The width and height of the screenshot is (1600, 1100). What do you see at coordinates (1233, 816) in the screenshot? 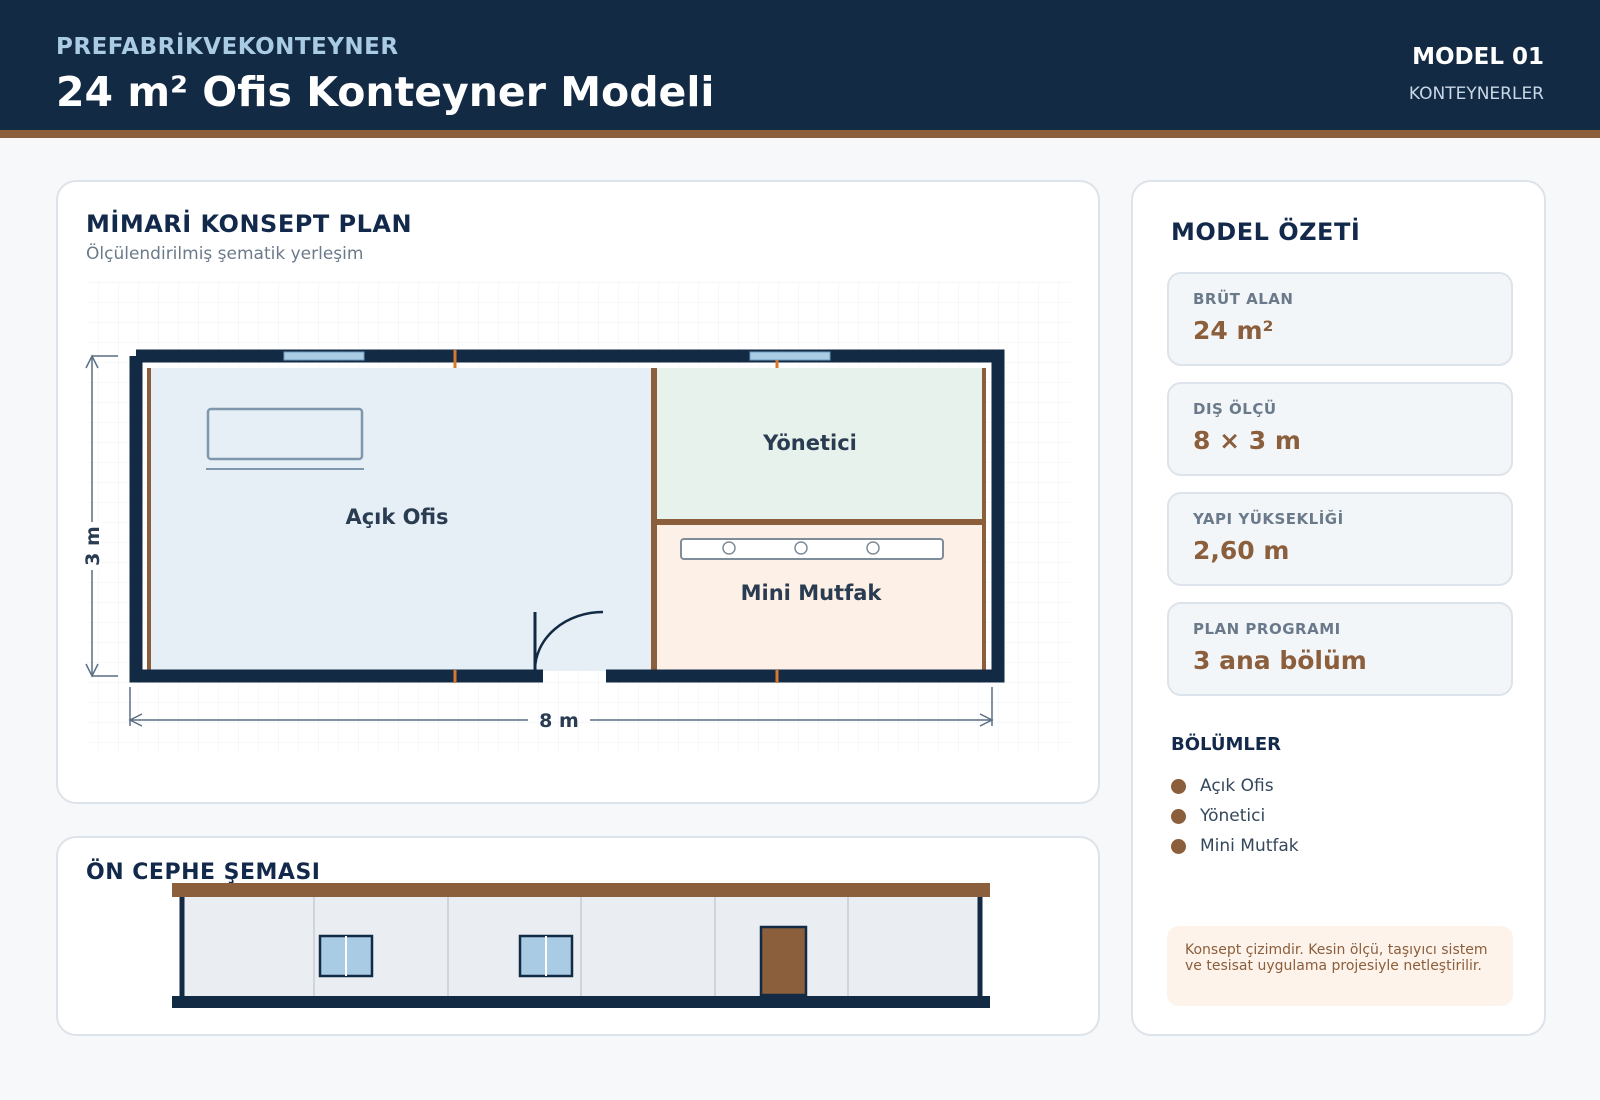
I see `section-label: Yönetici` at bounding box center [1233, 816].